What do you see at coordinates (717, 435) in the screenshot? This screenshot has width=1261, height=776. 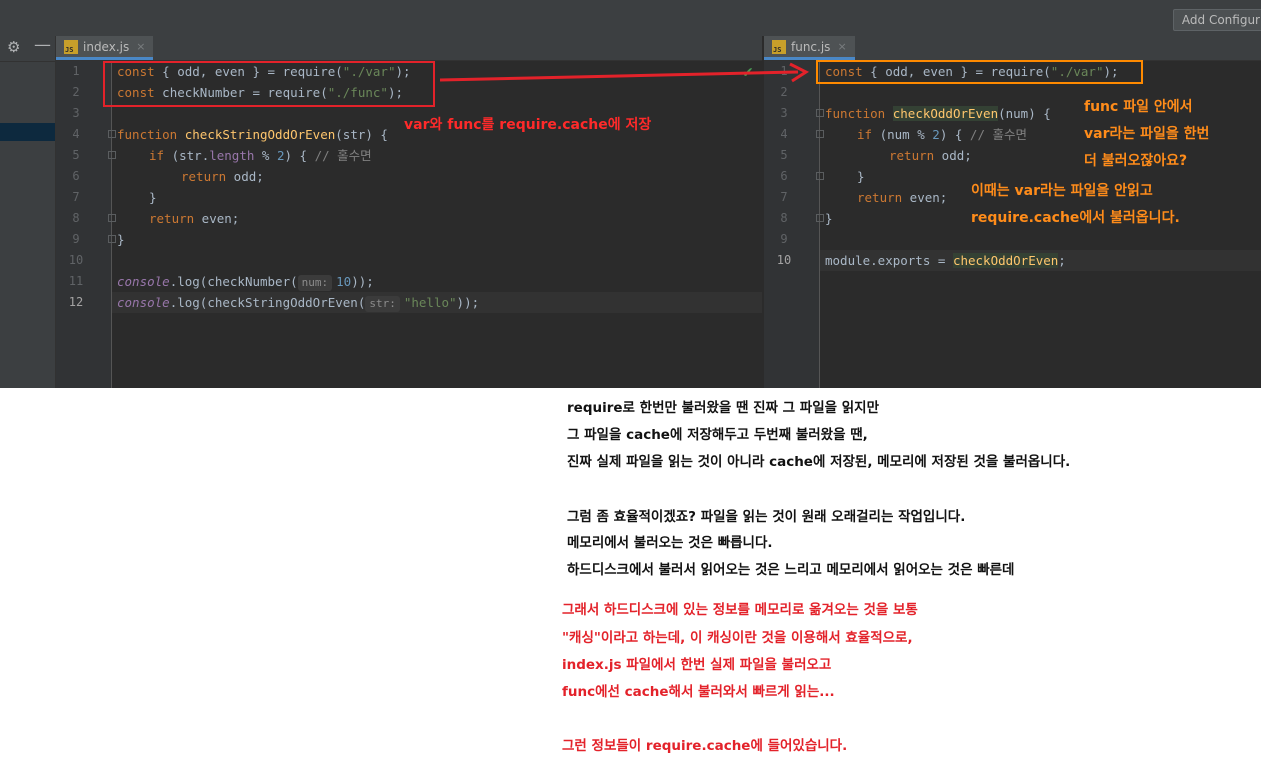 I see `explanation-line: 그 파일을 cache에 저장해두고 두번째 불러왔을 땐,` at bounding box center [717, 435].